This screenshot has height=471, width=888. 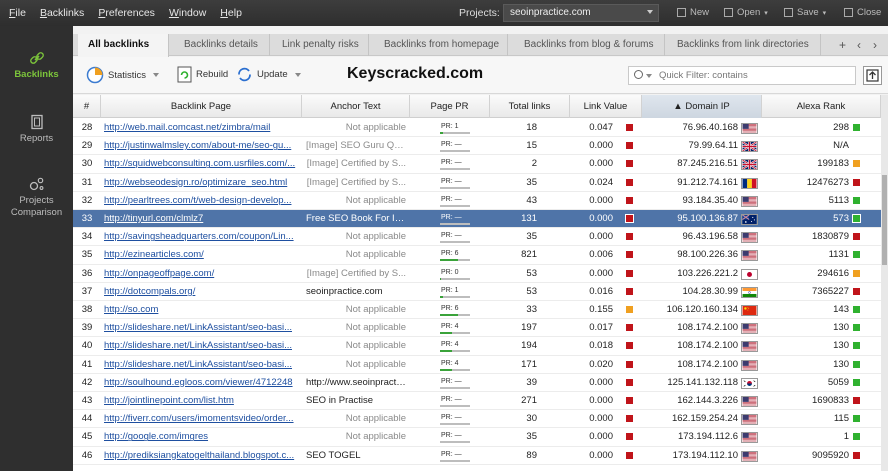 What do you see at coordinates (530, 106) in the screenshot?
I see `column-header-total-links: Total links` at bounding box center [530, 106].